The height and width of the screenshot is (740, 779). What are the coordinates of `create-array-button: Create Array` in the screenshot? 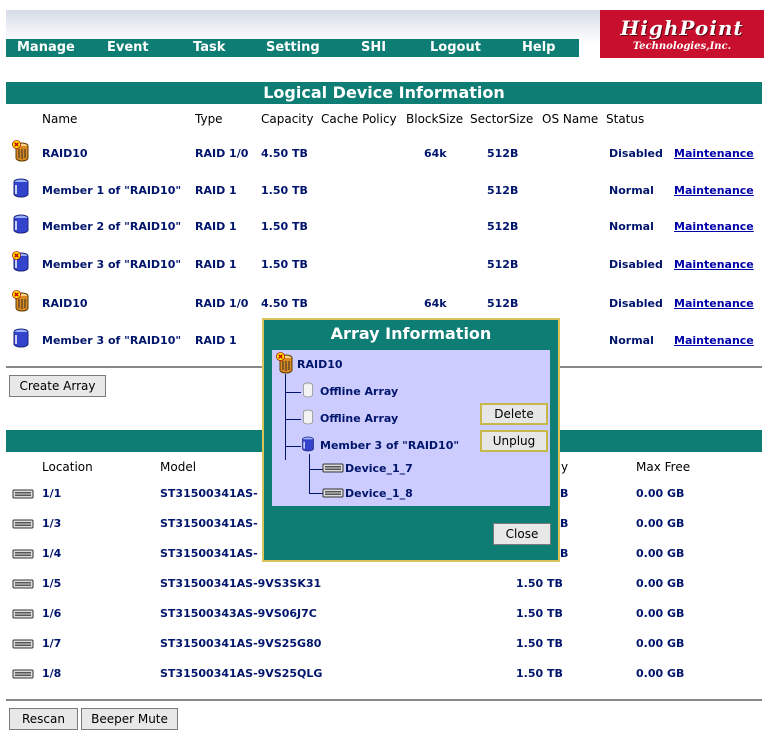 It's located at (57, 386).